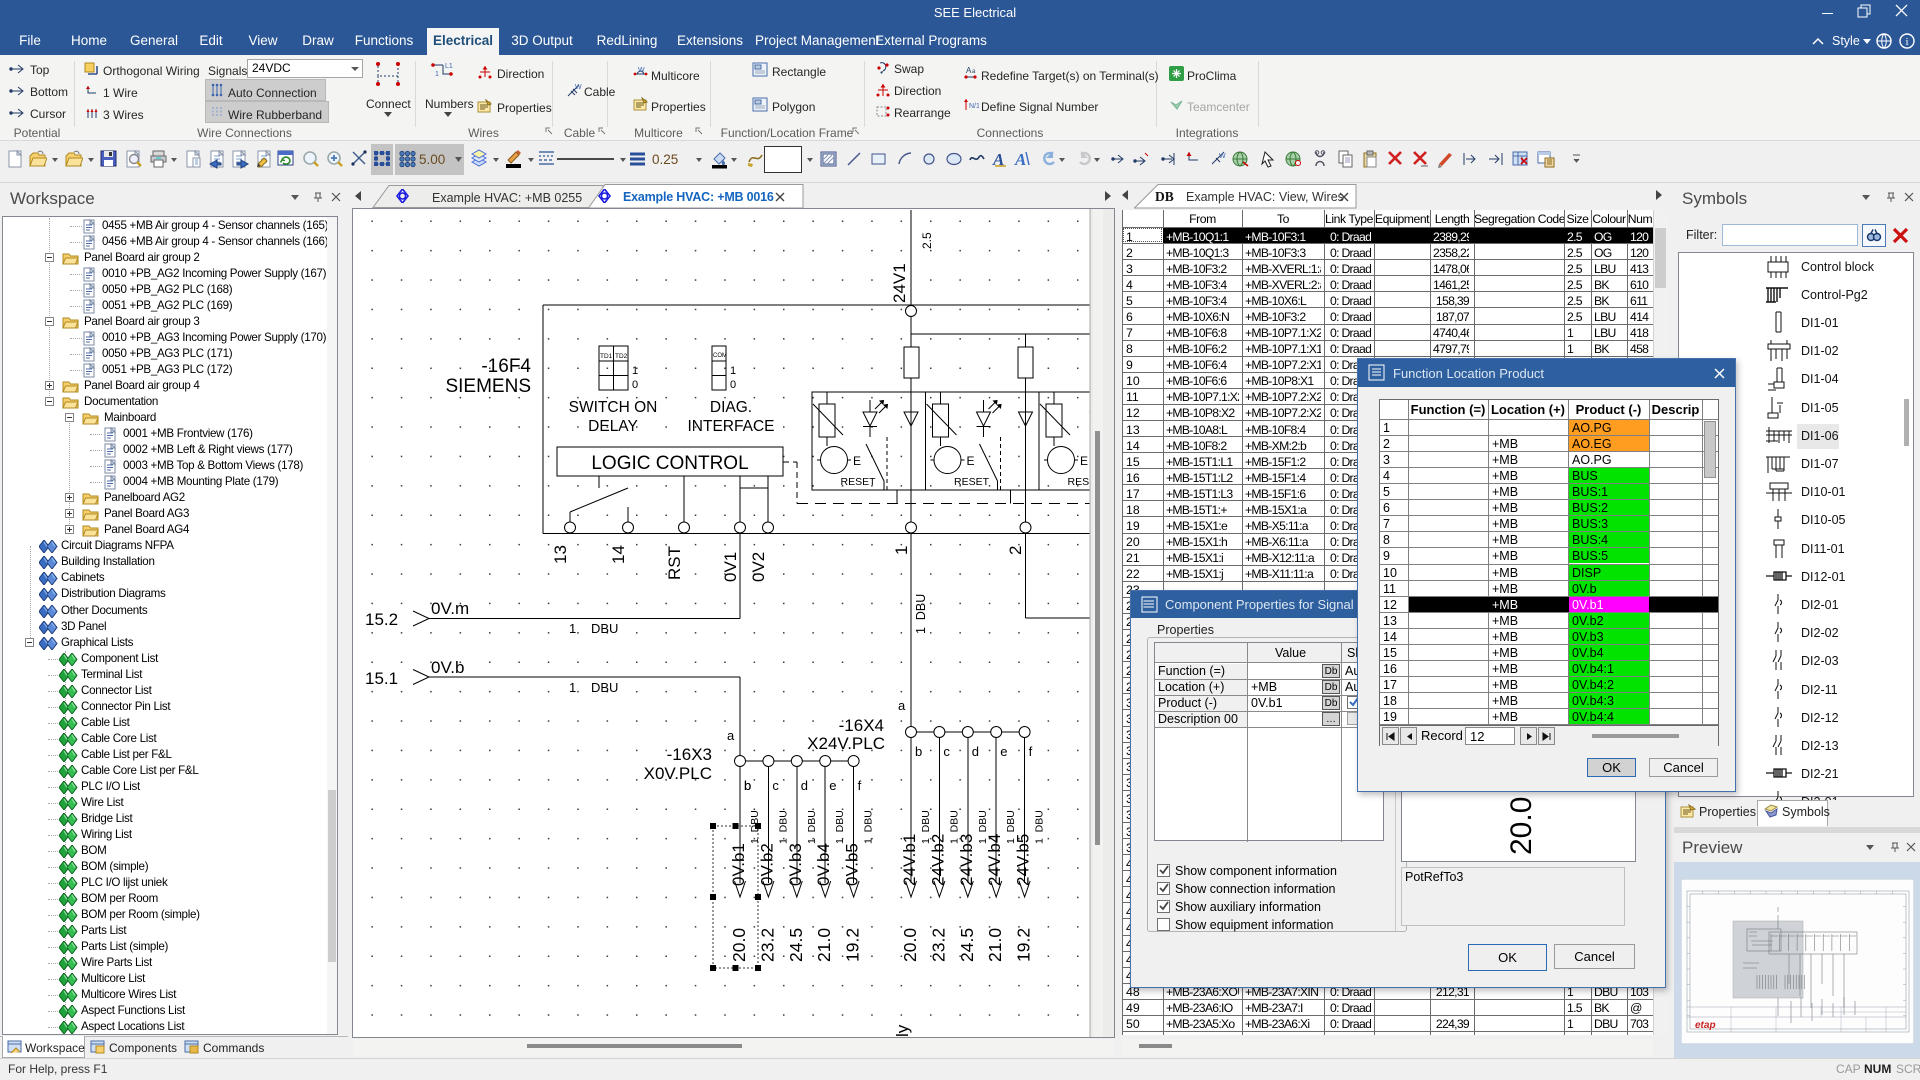  Describe the element at coordinates (1015, 550) in the screenshot. I see `svg-text: 2` at that location.